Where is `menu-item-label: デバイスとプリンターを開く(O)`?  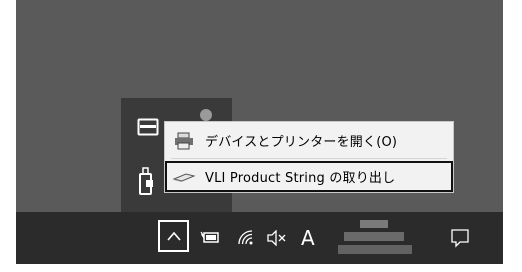
menu-item-label: デバイスとプリンターを開く(O) is located at coordinates (301, 142).